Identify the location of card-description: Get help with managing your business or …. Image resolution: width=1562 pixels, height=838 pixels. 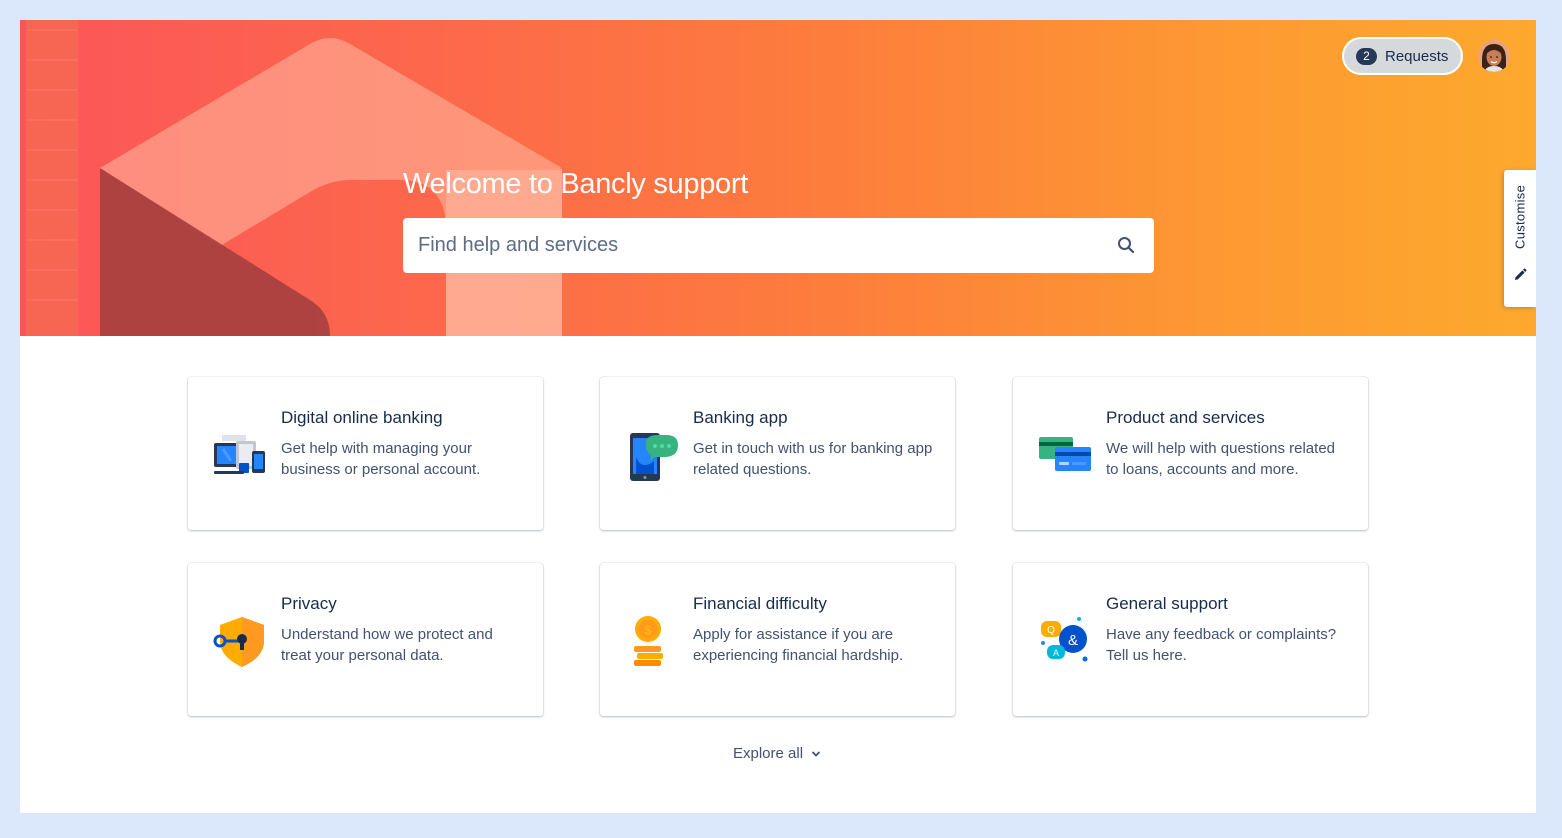
(381, 459).